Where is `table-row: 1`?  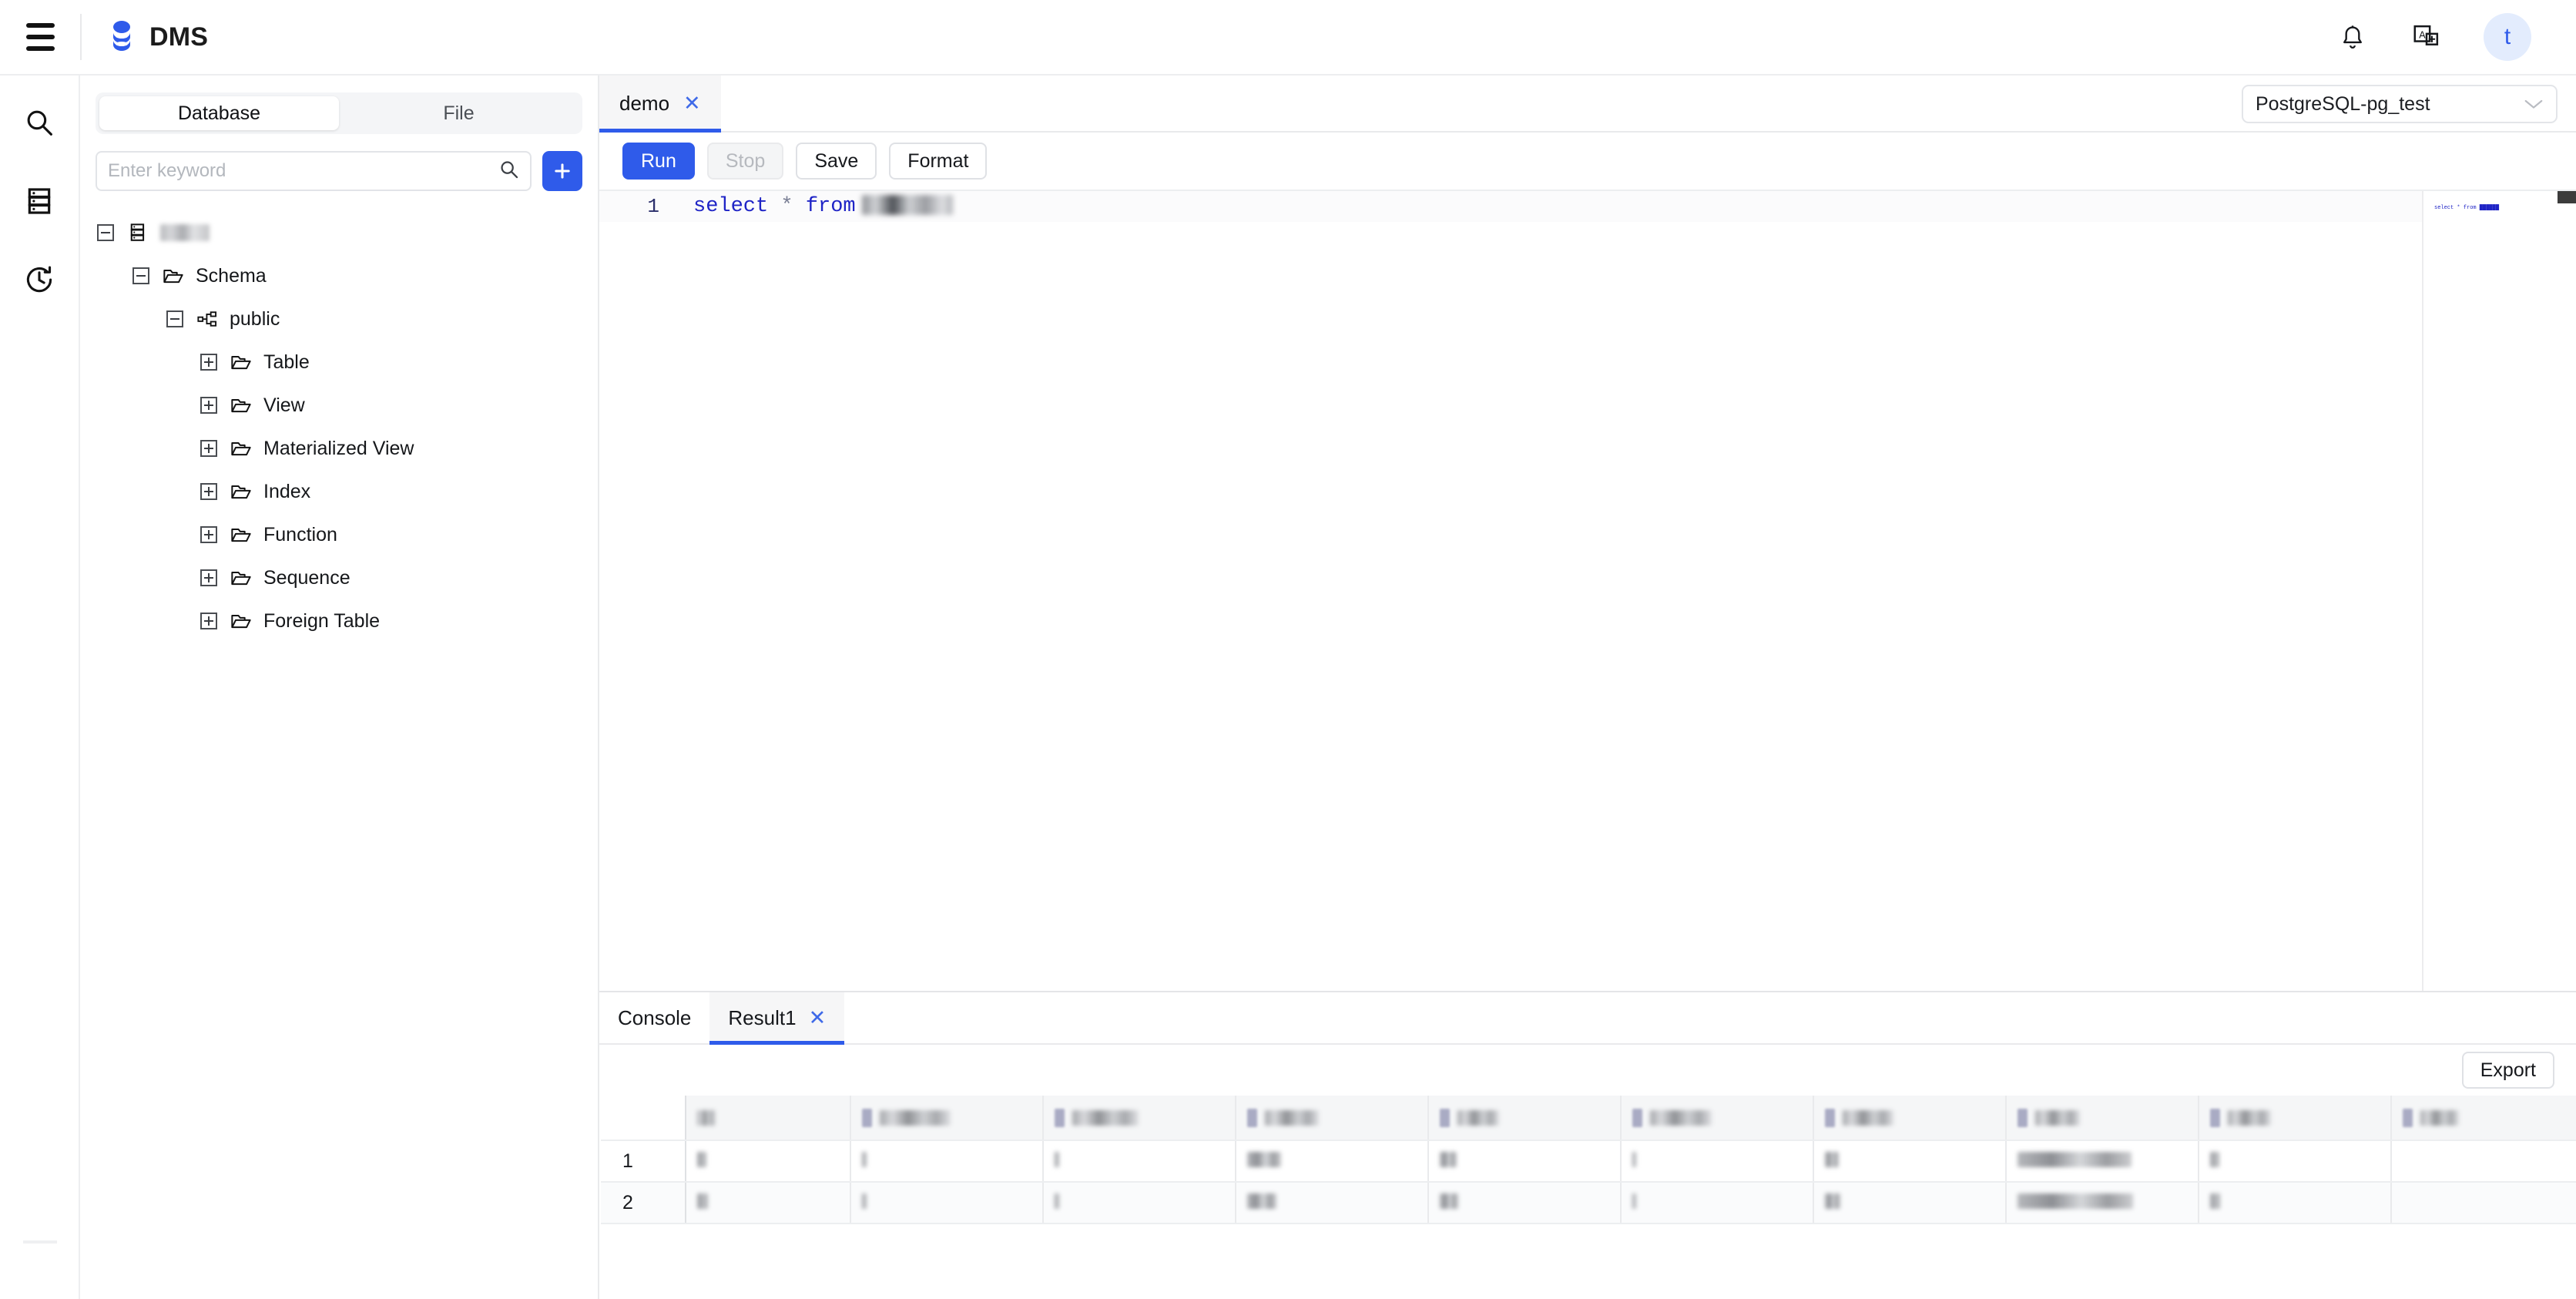 table-row: 1 is located at coordinates (1588, 1161).